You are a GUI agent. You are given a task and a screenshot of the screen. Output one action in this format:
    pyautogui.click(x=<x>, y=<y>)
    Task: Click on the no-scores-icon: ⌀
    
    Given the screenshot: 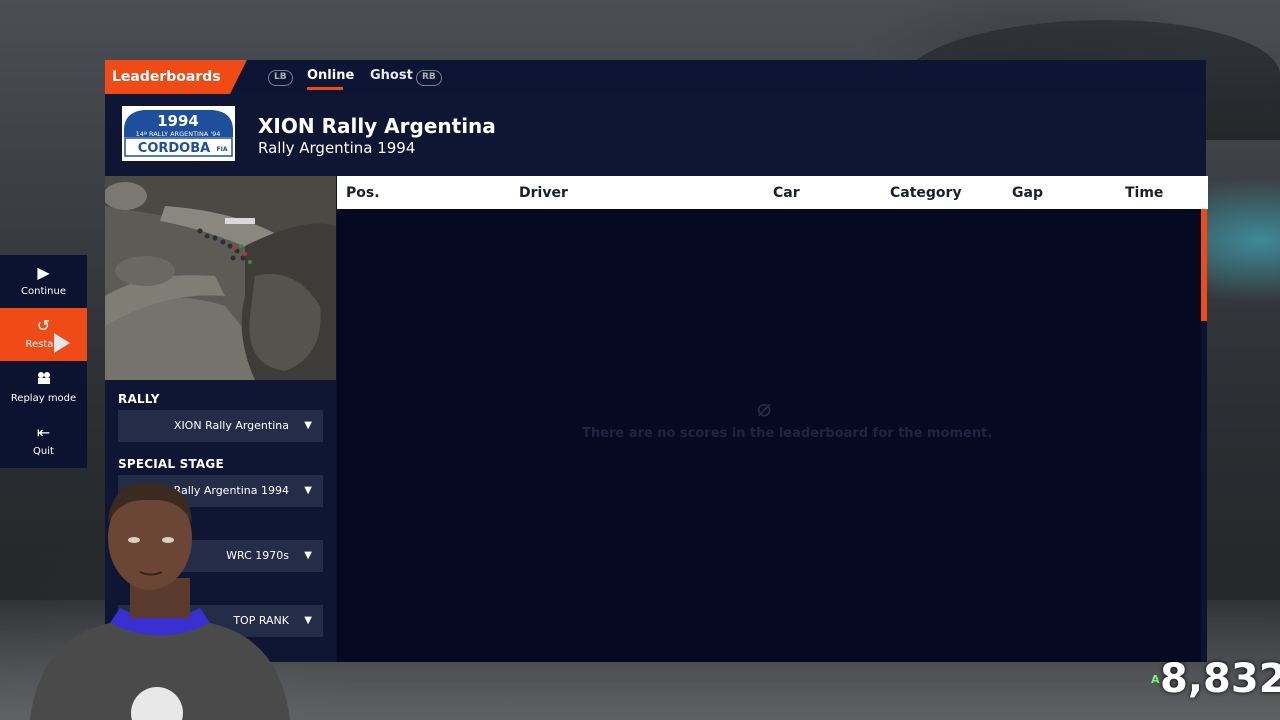 What is the action you would take?
    pyautogui.click(x=764, y=408)
    